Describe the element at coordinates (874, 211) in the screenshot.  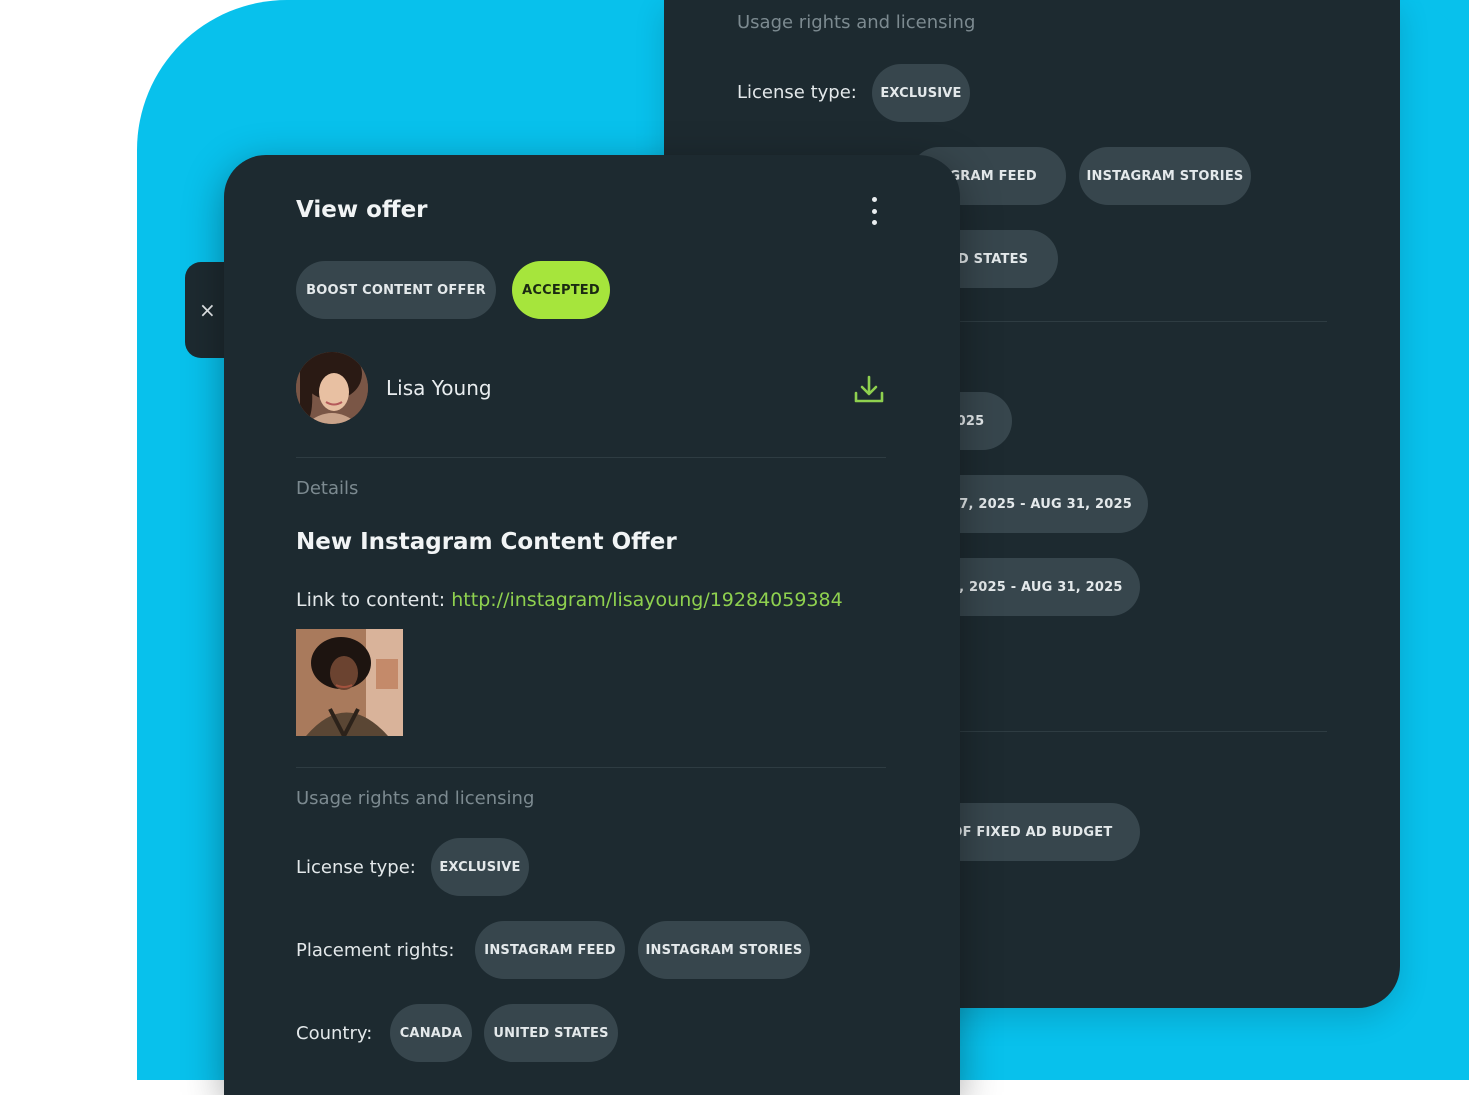
I see `more-vertical-icon` at that location.